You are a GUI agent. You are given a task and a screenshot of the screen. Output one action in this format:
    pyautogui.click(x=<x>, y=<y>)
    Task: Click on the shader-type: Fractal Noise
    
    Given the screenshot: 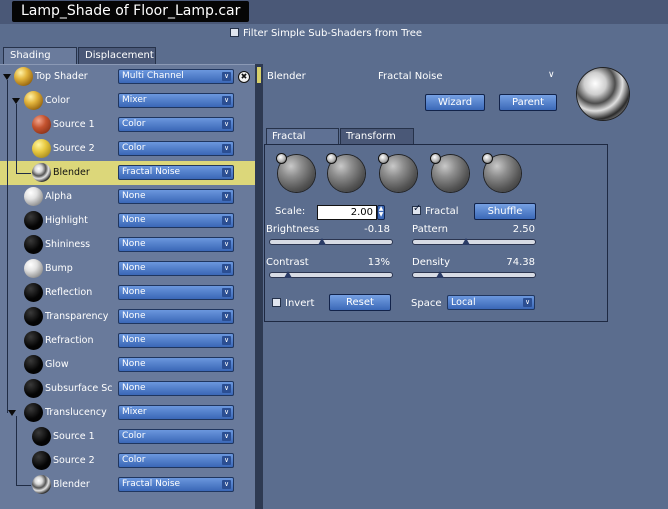 What is the action you would take?
    pyautogui.click(x=410, y=76)
    